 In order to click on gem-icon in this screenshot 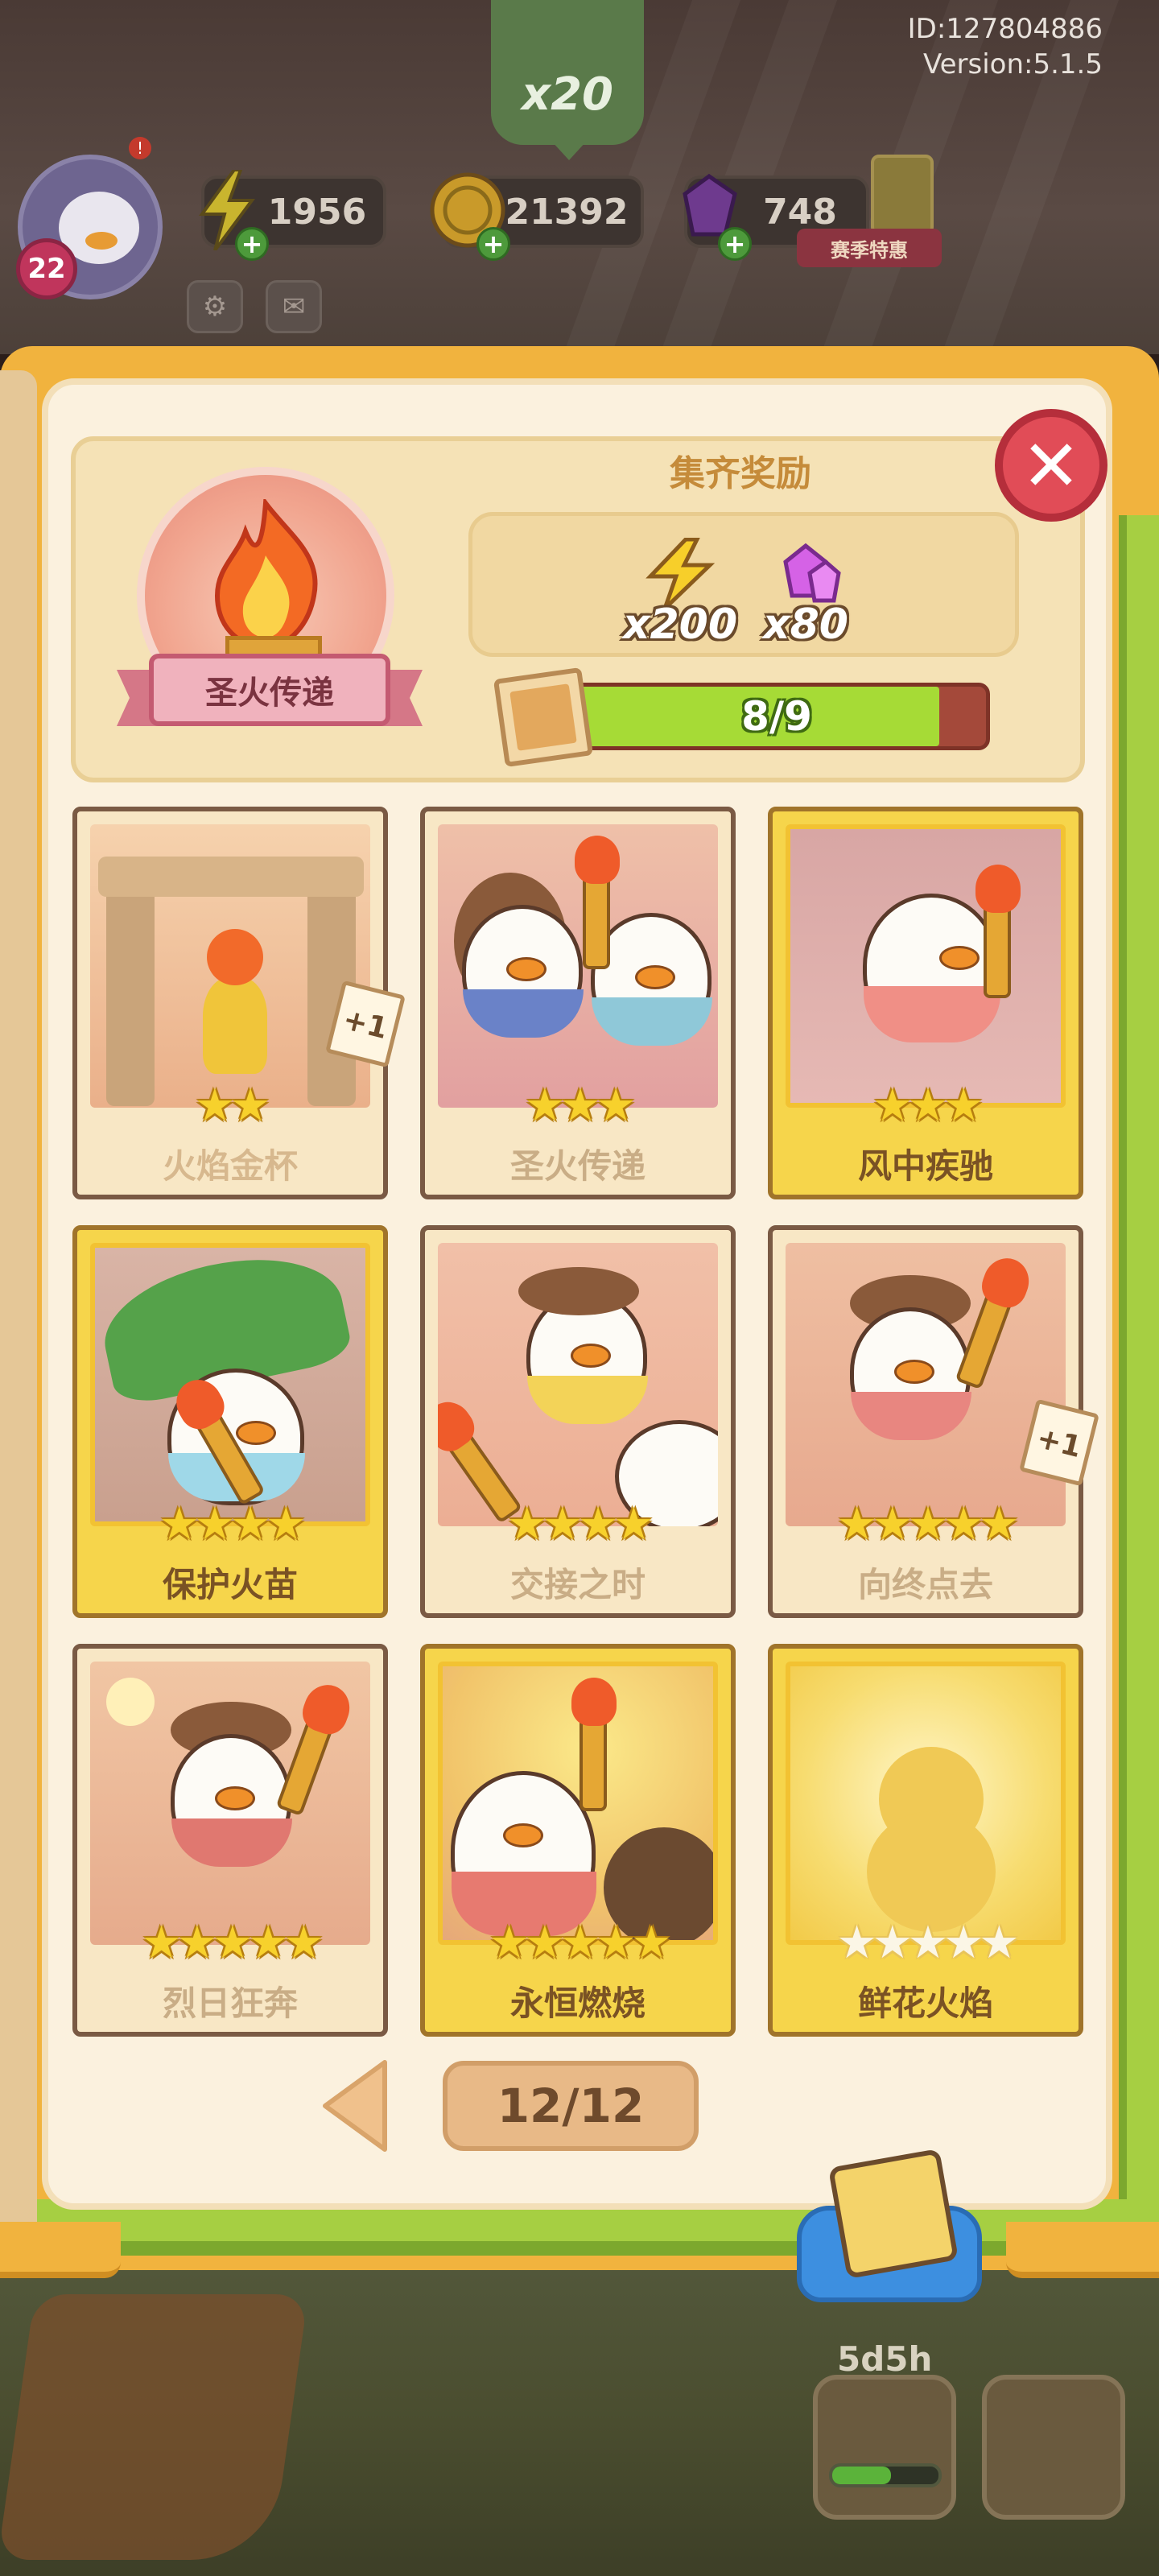, I will do `click(812, 573)`.